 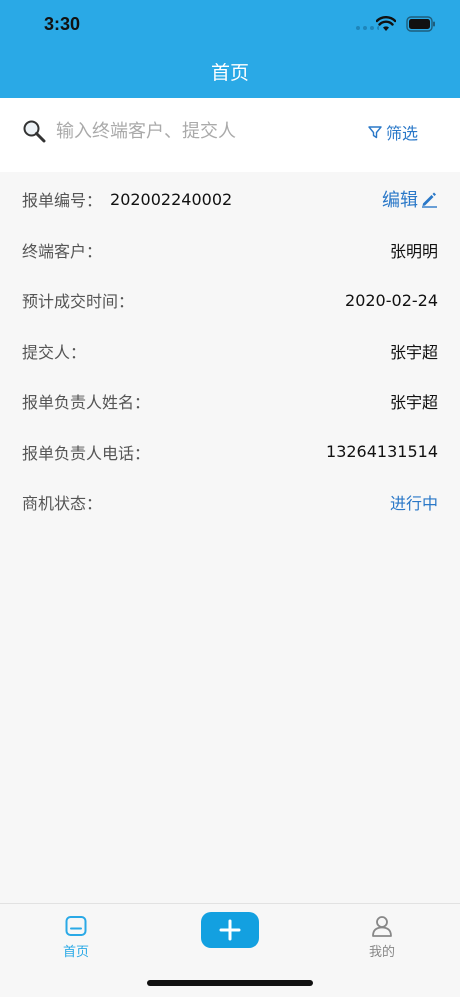 I want to click on detail-row-customer: 终端客户： 张明明, so click(x=230, y=250).